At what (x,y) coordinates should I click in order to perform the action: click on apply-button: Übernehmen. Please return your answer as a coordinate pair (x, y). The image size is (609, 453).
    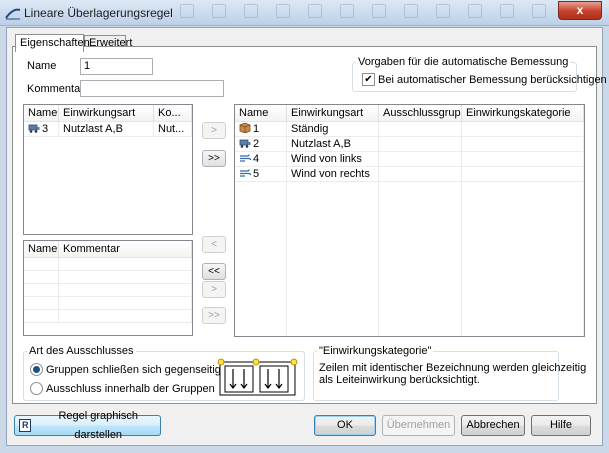
    Looking at the image, I should click on (418, 425).